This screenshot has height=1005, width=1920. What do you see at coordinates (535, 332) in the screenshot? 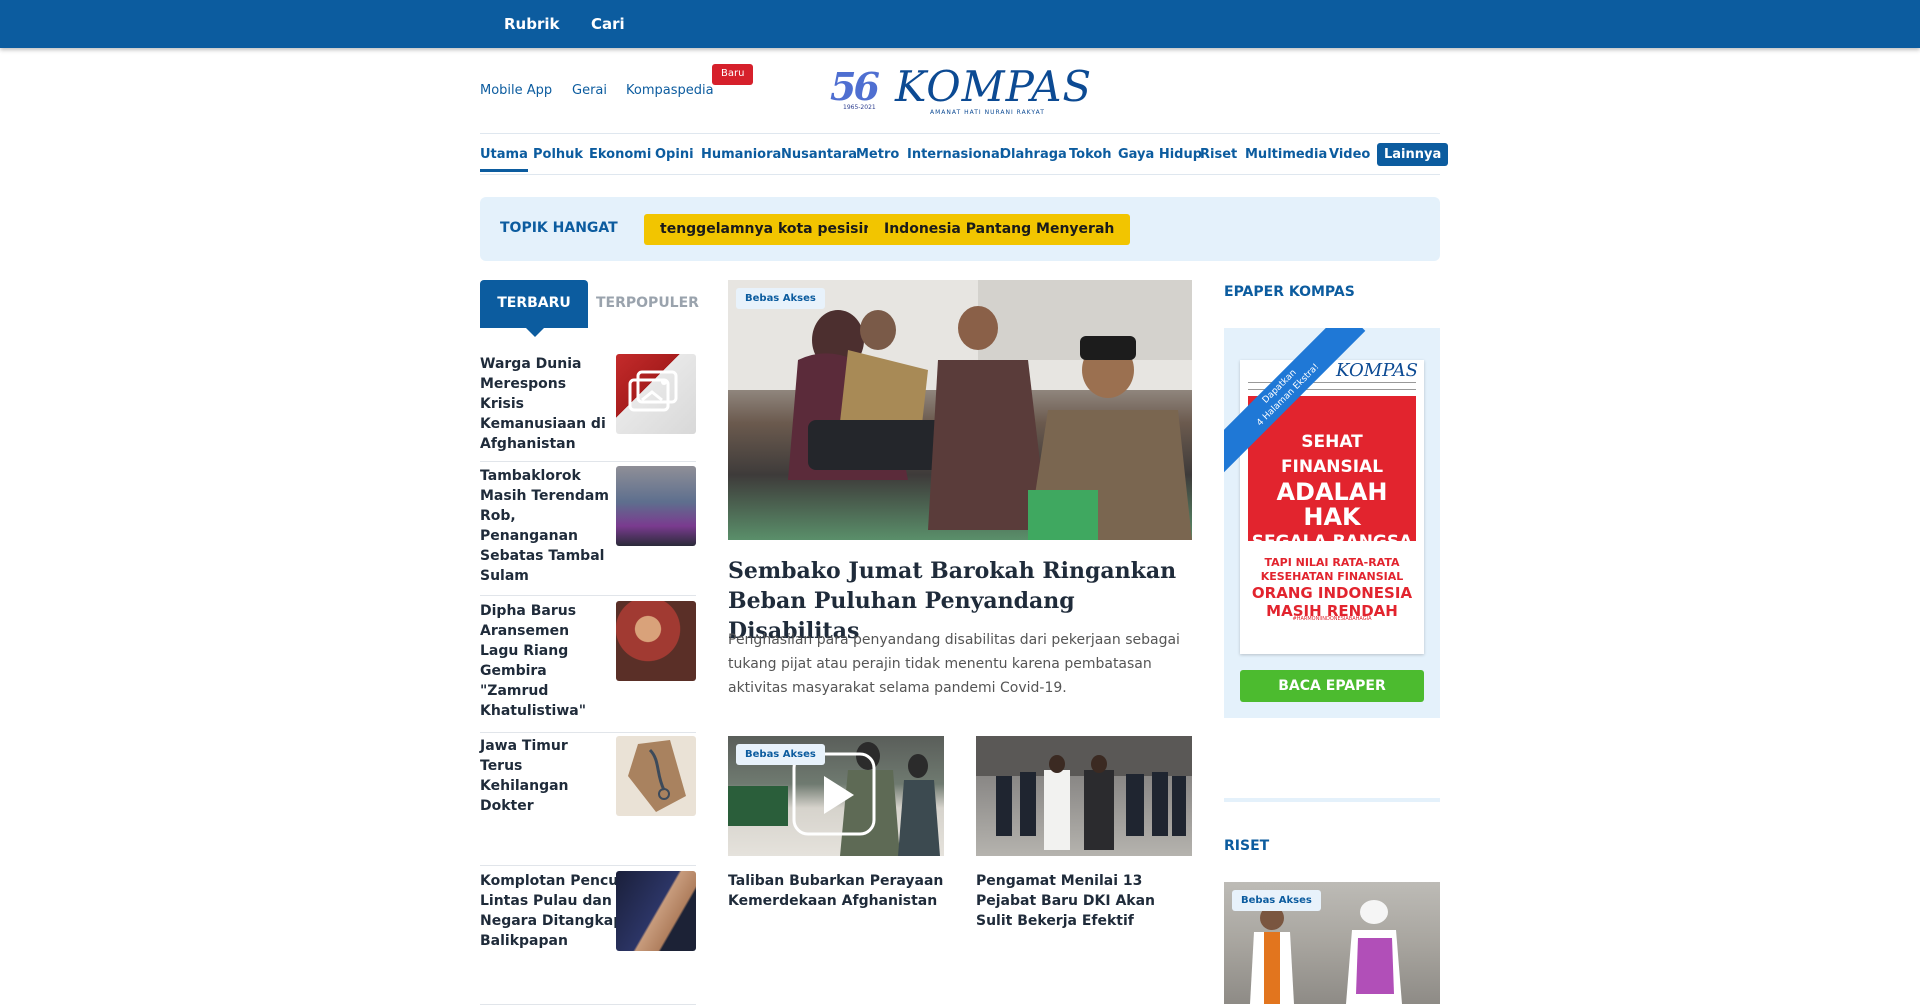
I see `tab-pointer` at bounding box center [535, 332].